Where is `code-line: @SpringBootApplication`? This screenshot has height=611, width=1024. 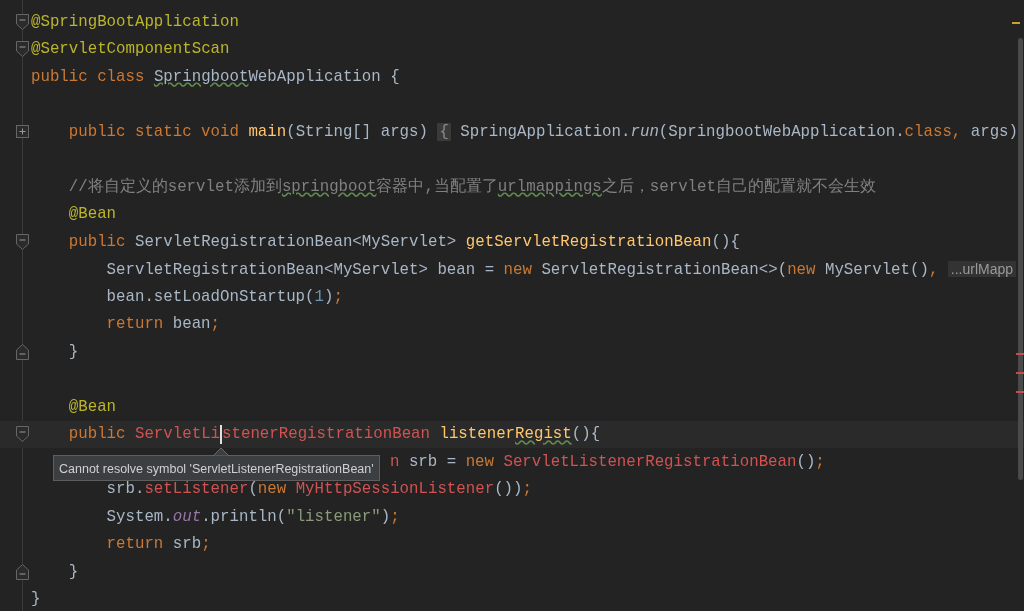
code-line: @SpringBootApplication is located at coordinates (135, 21).